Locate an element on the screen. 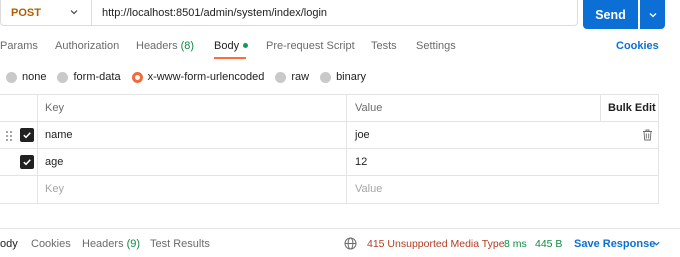 The width and height of the screenshot is (680, 257). headers-count: (8) is located at coordinates (187, 46).